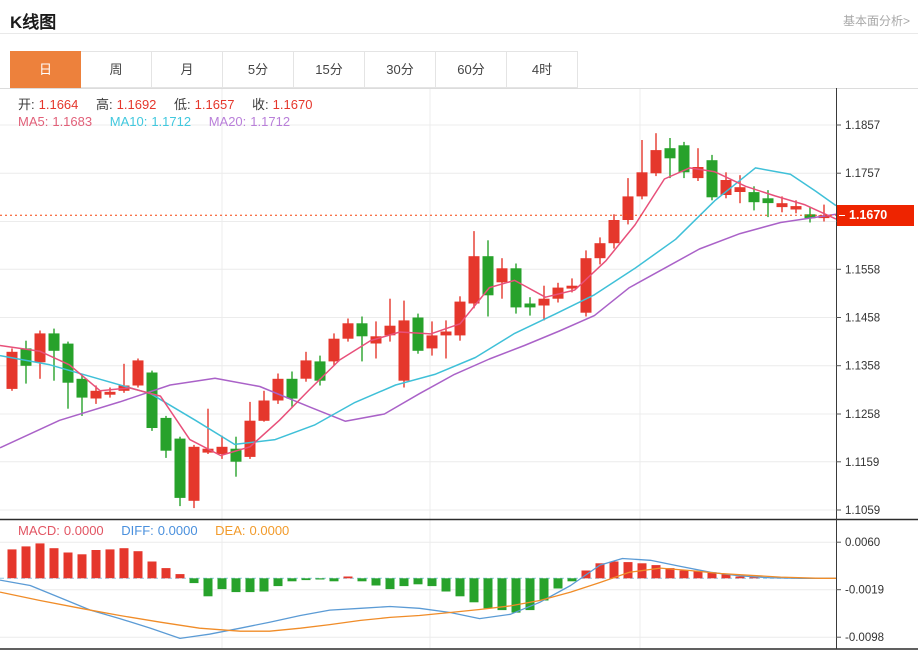 This screenshot has height=650, width=918. Describe the element at coordinates (39, 530) in the screenshot. I see `macd-label: MACD:` at that location.